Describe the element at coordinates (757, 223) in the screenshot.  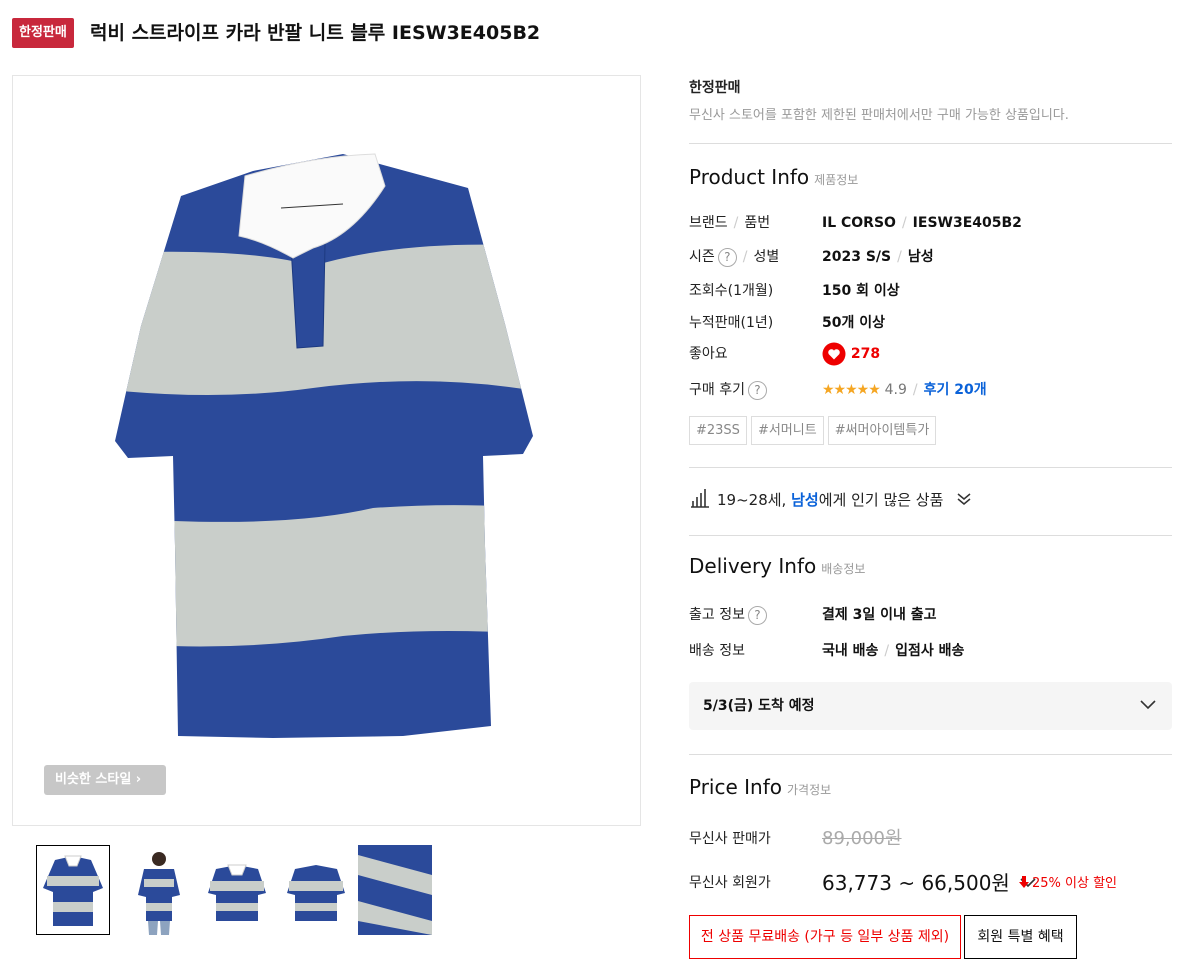
I see `code-label: 품번` at that location.